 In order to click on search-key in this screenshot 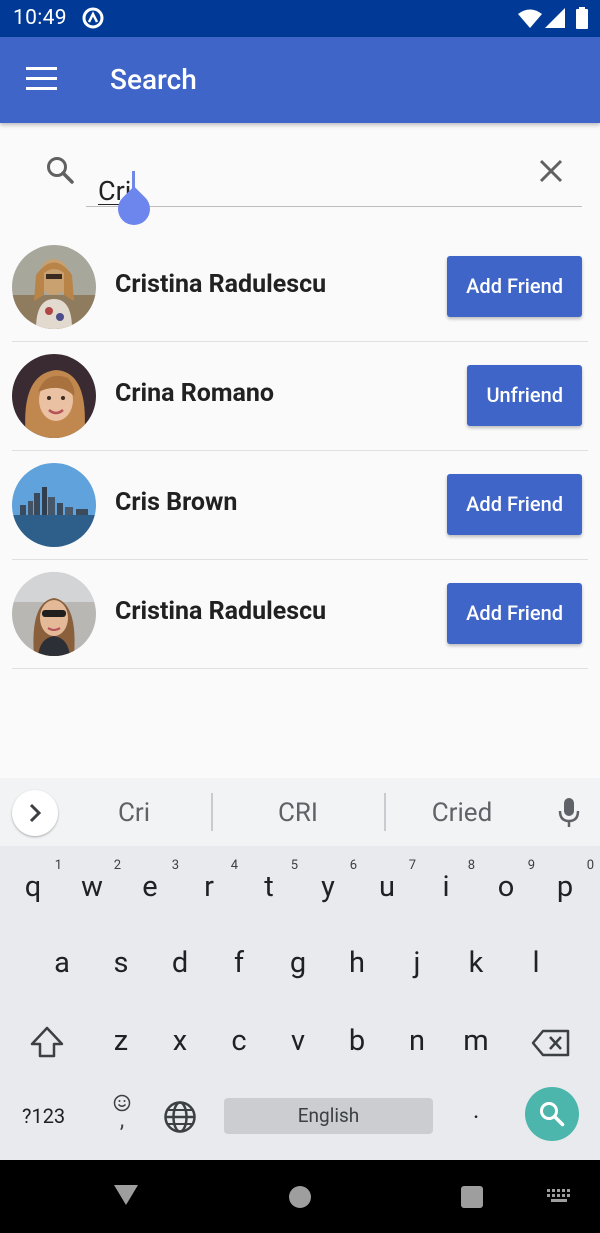, I will do `click(552, 1114)`.